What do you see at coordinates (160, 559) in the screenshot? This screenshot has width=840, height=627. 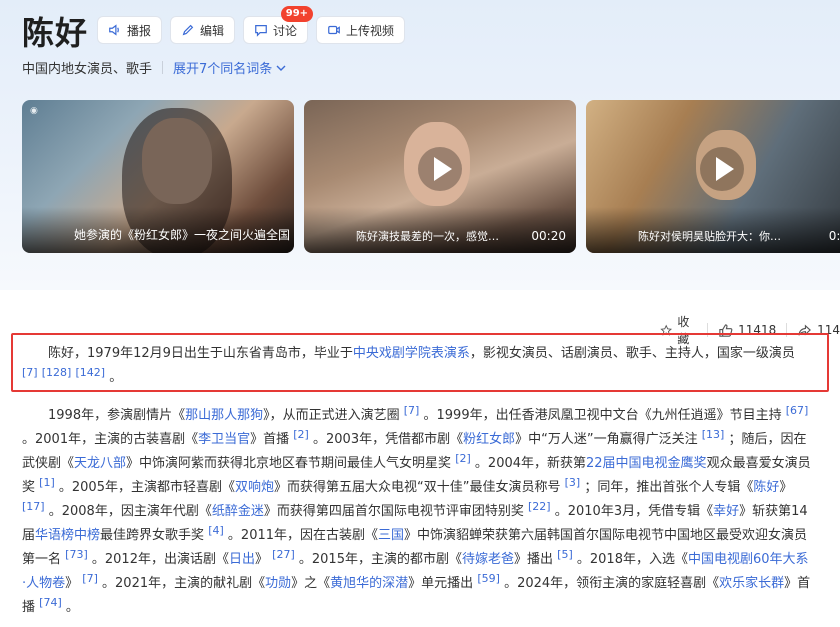 I see `paragraph-text: 。2012年，出演话剧《` at bounding box center [160, 559].